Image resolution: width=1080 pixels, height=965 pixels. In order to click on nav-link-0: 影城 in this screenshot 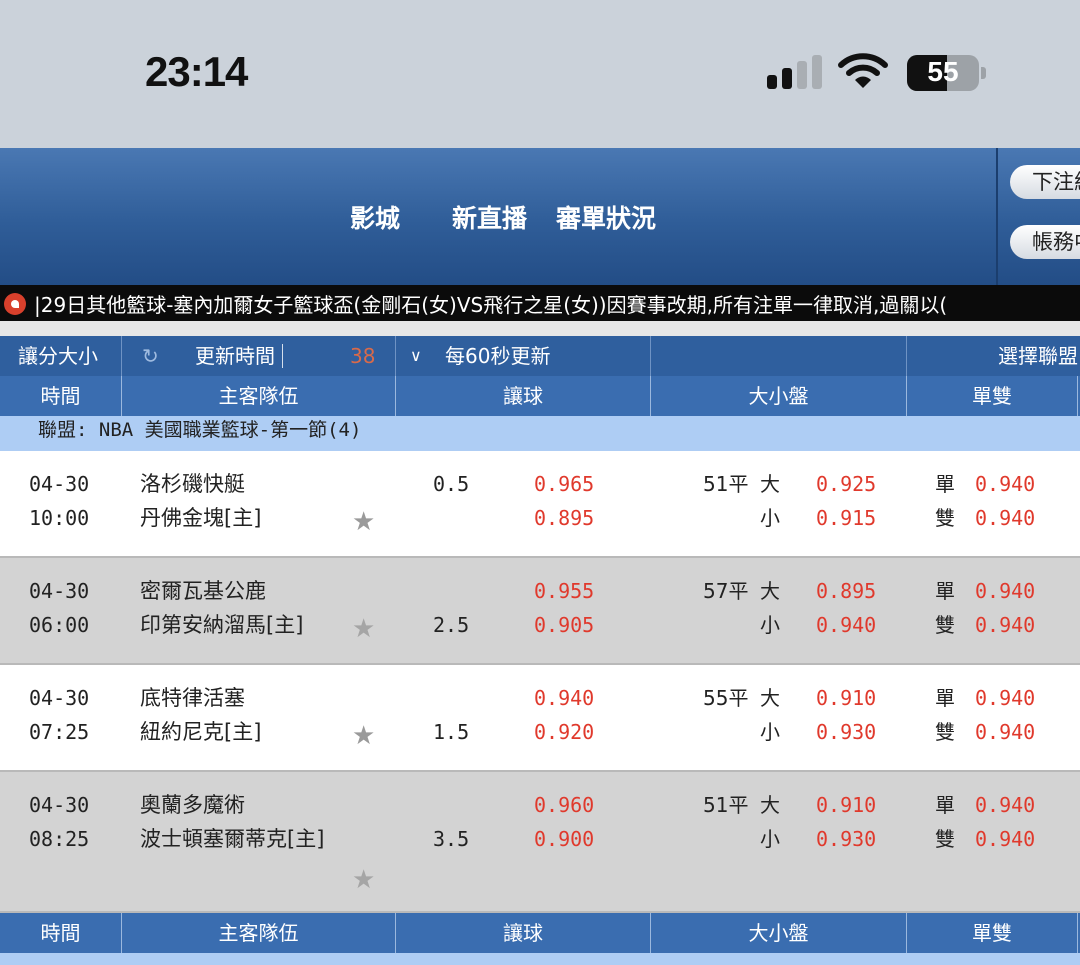, I will do `click(375, 217)`.